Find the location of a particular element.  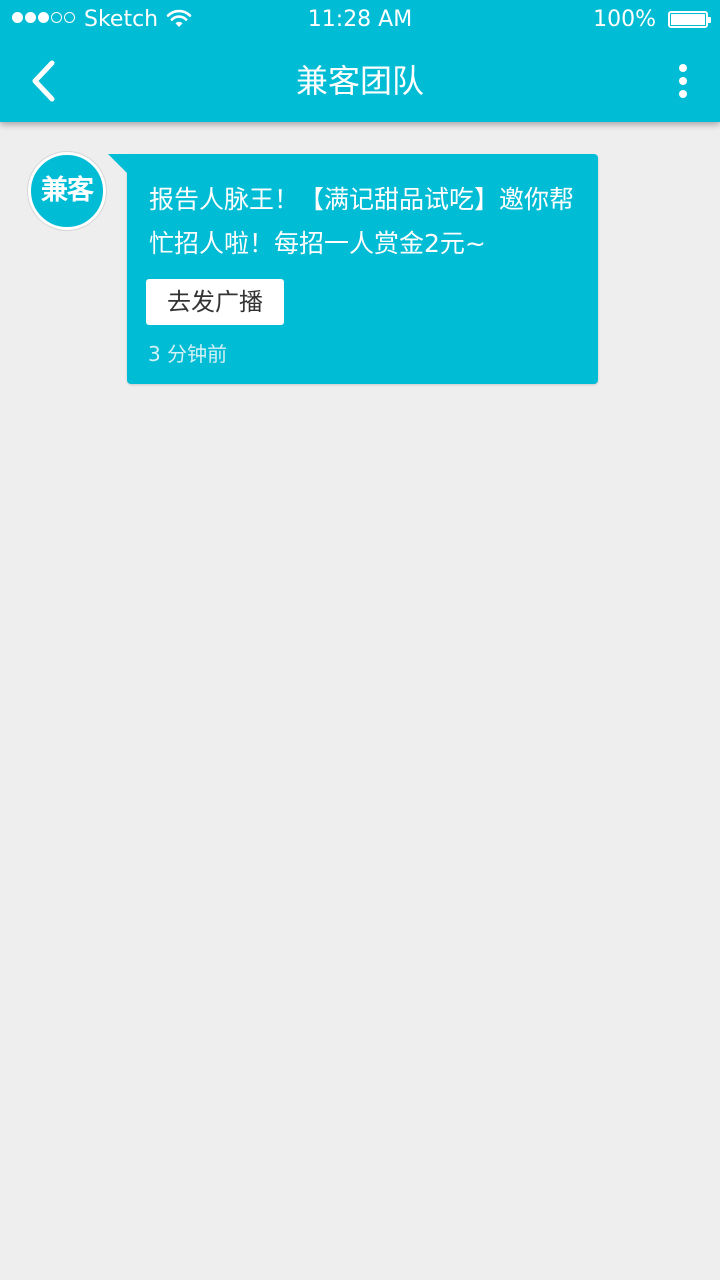

broadcast-button: 去发广播 is located at coordinates (215, 302).